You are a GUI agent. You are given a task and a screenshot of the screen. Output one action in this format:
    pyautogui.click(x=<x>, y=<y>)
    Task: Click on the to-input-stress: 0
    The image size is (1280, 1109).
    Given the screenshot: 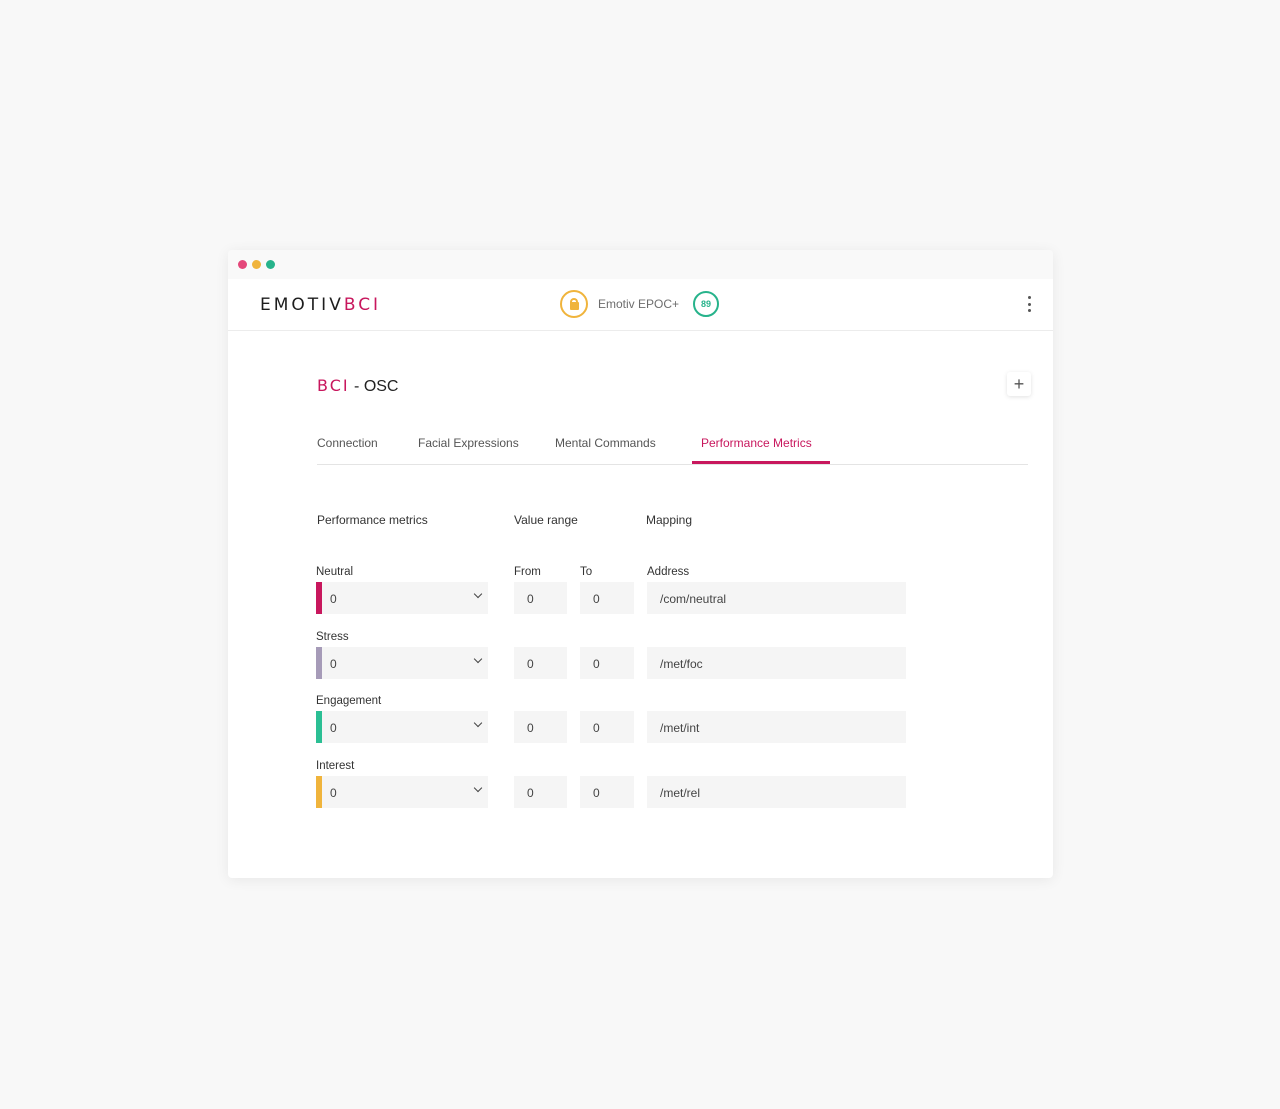 What is the action you would take?
    pyautogui.click(x=607, y=663)
    